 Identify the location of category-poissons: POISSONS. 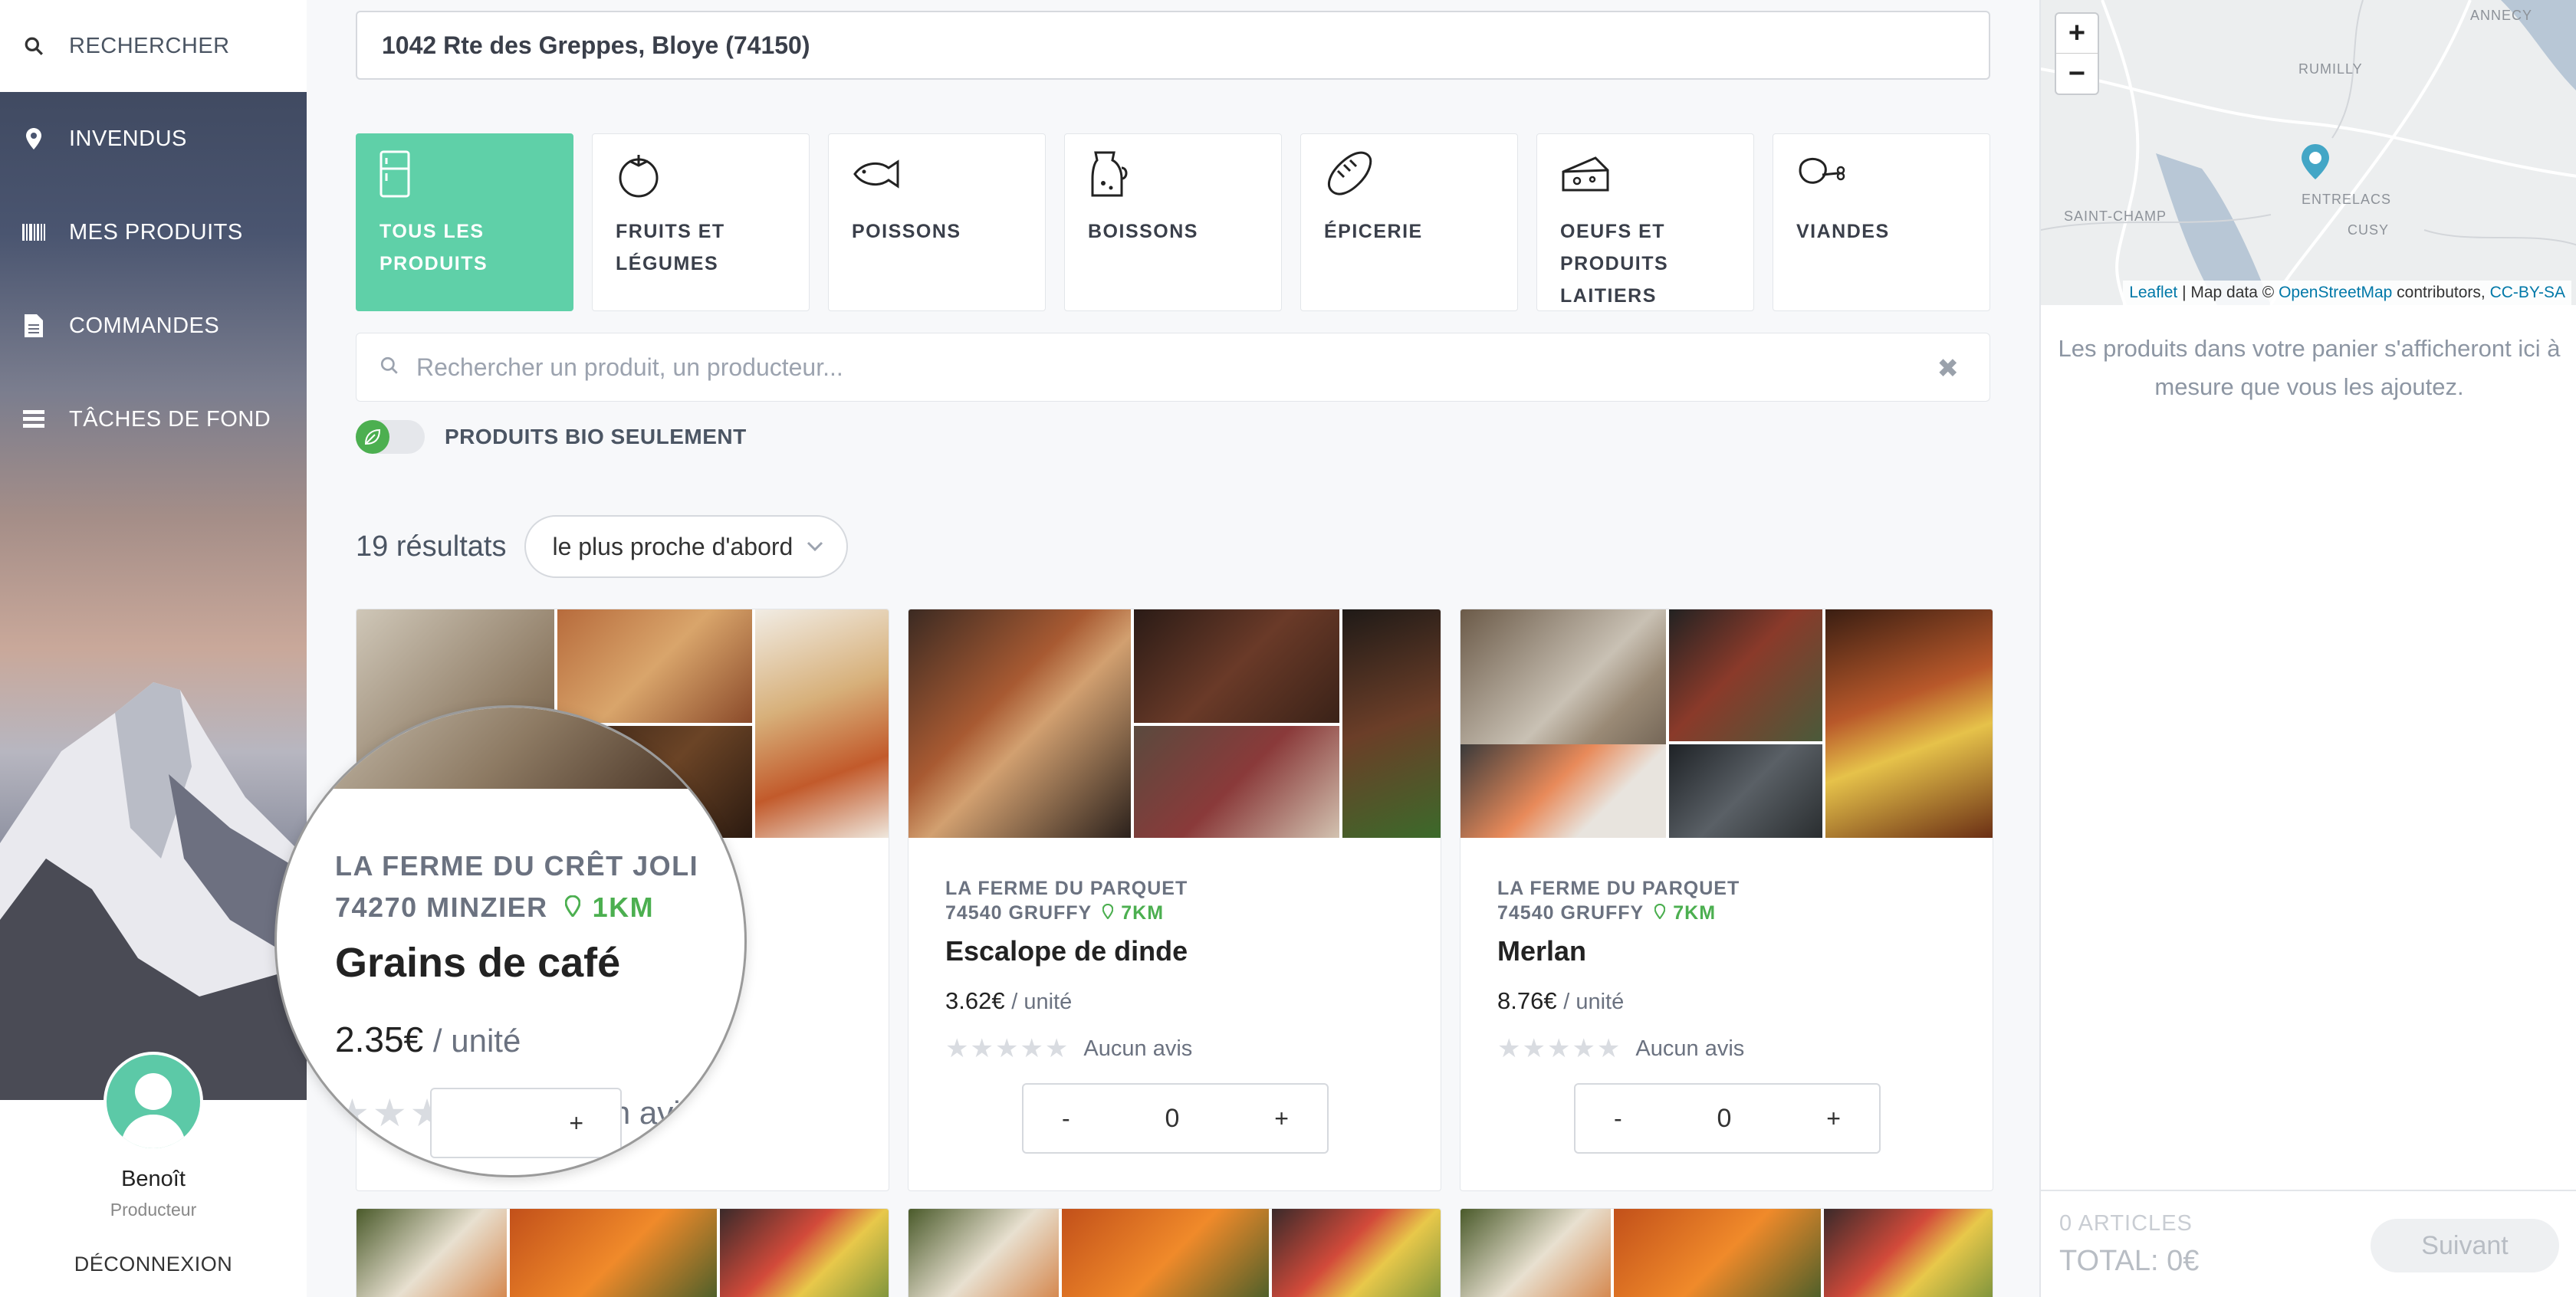
(937, 222).